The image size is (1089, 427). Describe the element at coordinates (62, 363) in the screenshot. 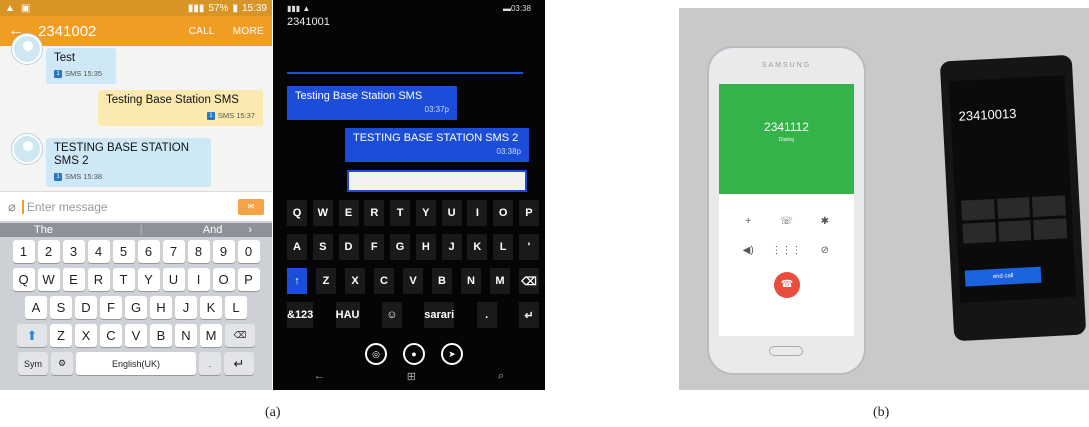

I see `settings-gear-icon: ⚙` at that location.